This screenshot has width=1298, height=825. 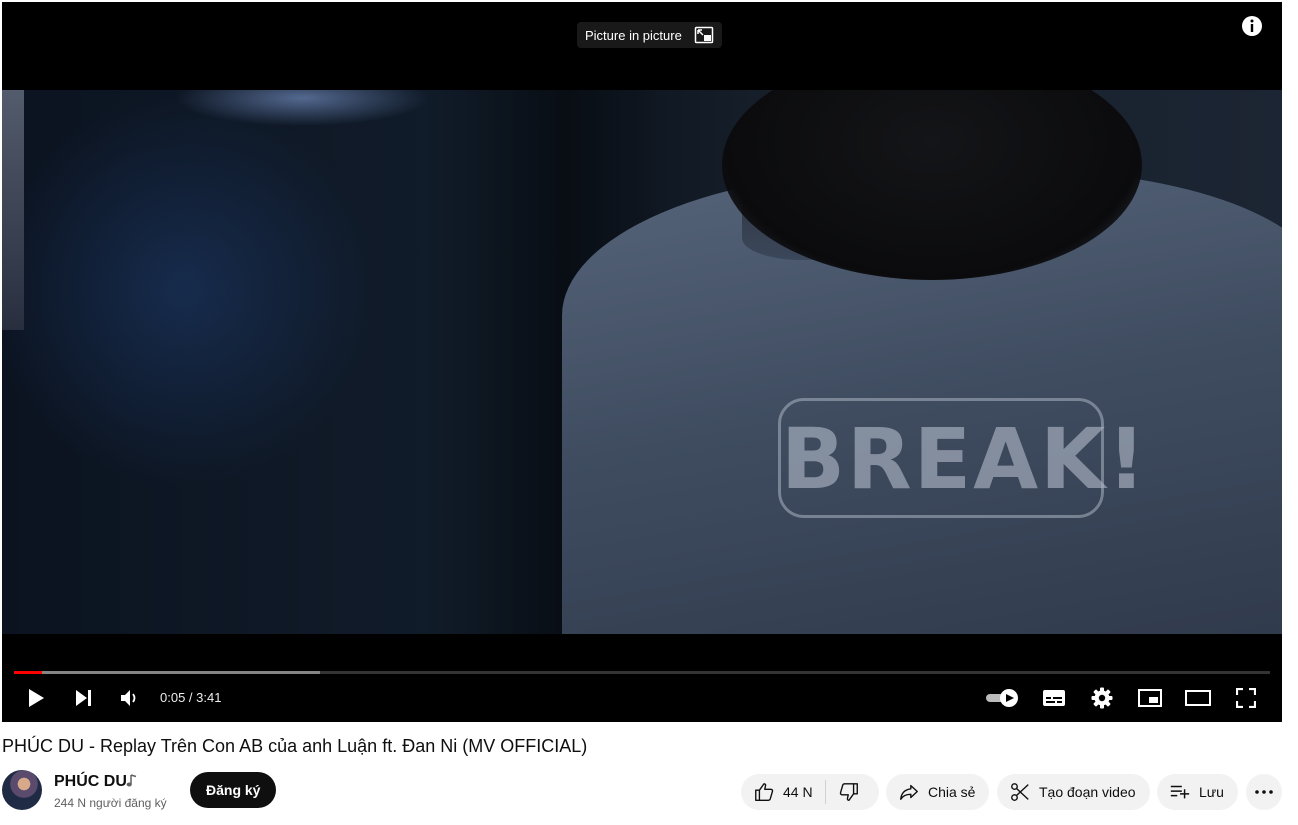 I want to click on like-button: 44 N, so click(x=783, y=792).